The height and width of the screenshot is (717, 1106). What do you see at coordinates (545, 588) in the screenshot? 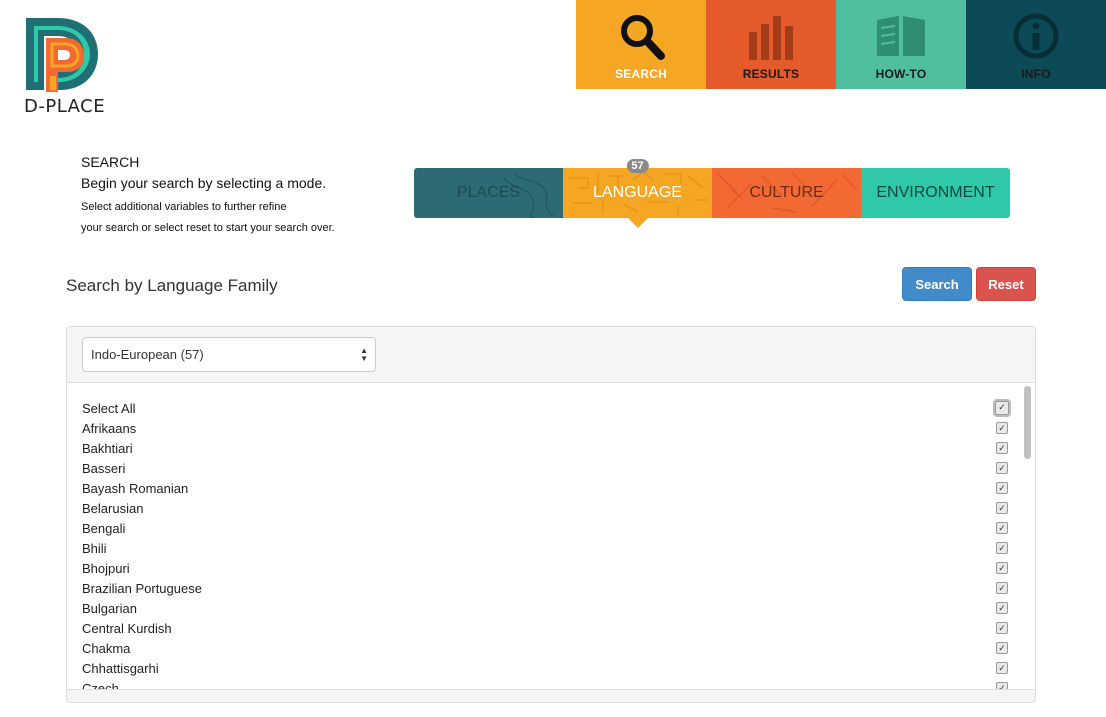
I see `language-row: Brazilian Portuguese ✓` at bounding box center [545, 588].